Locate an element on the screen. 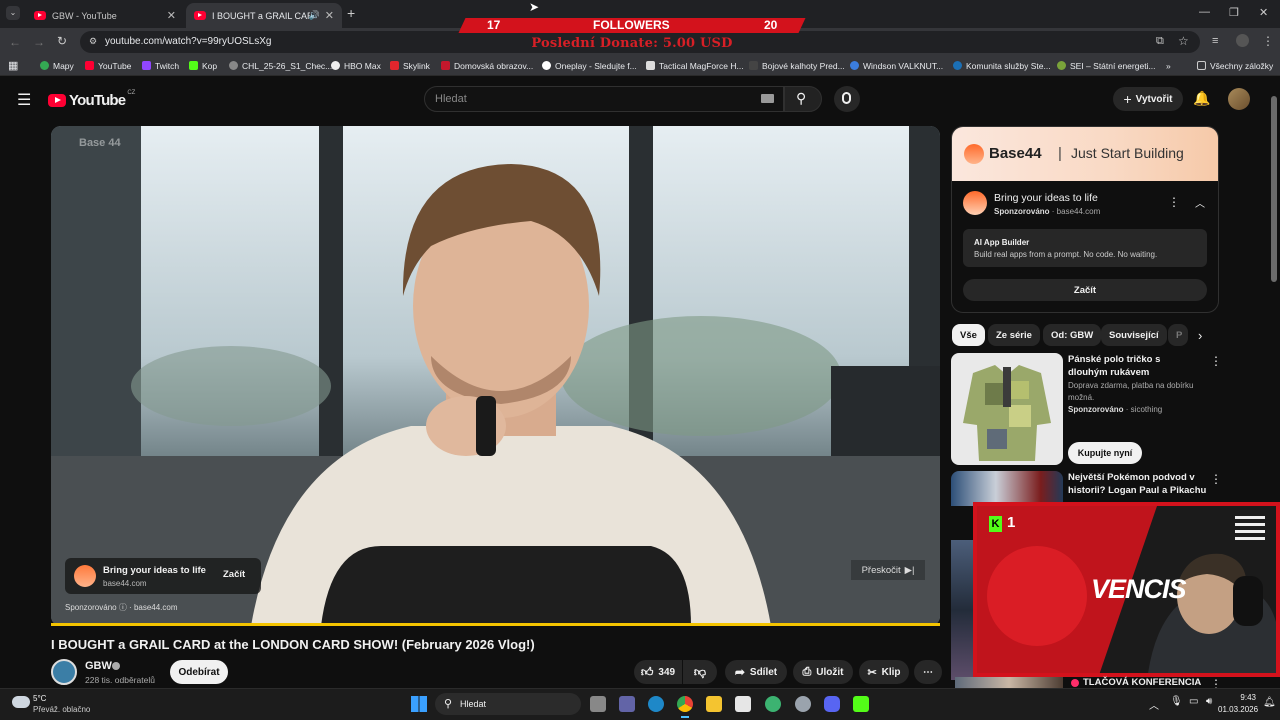 The width and height of the screenshot is (1280, 720). microphone-tray-icon: 🎙︎ is located at coordinates (1176, 701).